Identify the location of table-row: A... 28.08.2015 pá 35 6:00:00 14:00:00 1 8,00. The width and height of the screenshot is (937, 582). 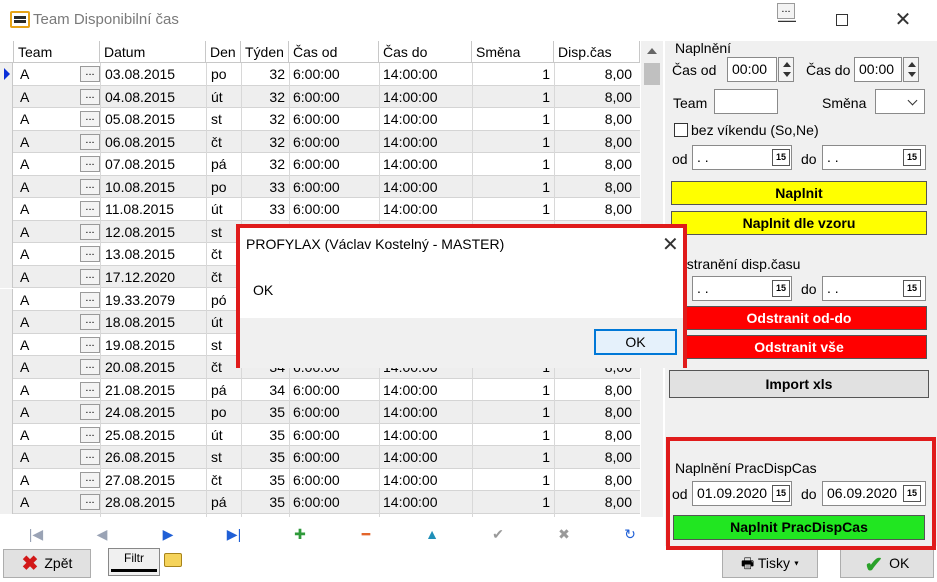
(320, 502).